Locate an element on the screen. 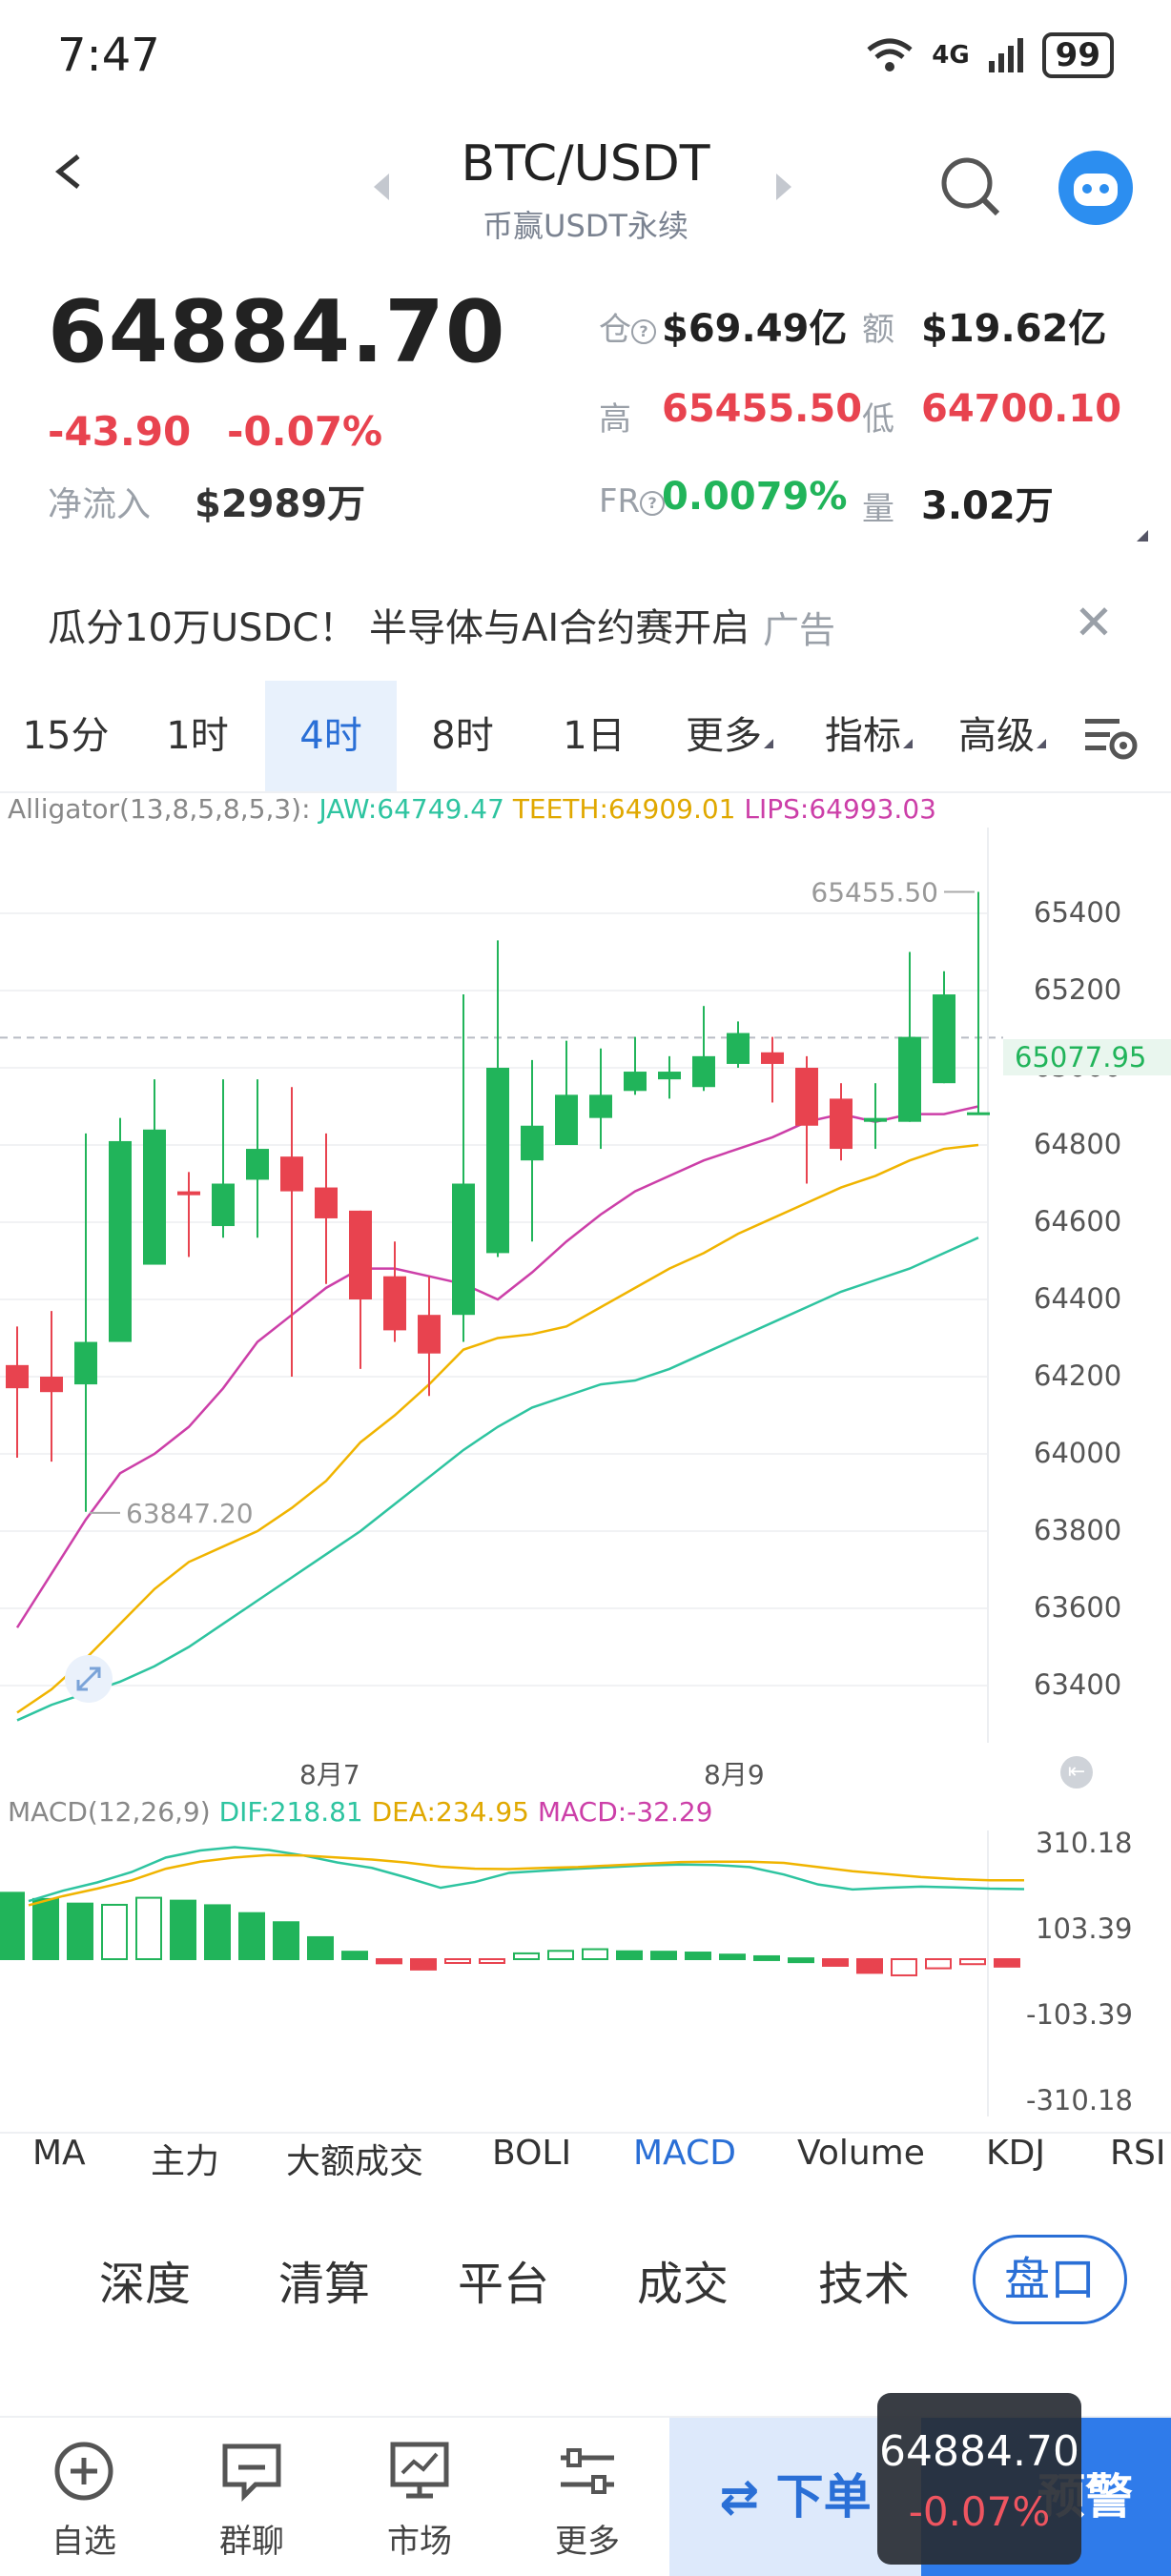 The height and width of the screenshot is (2576, 1171). indicator-tab-rsi: RSI is located at coordinates (1137, 2153).